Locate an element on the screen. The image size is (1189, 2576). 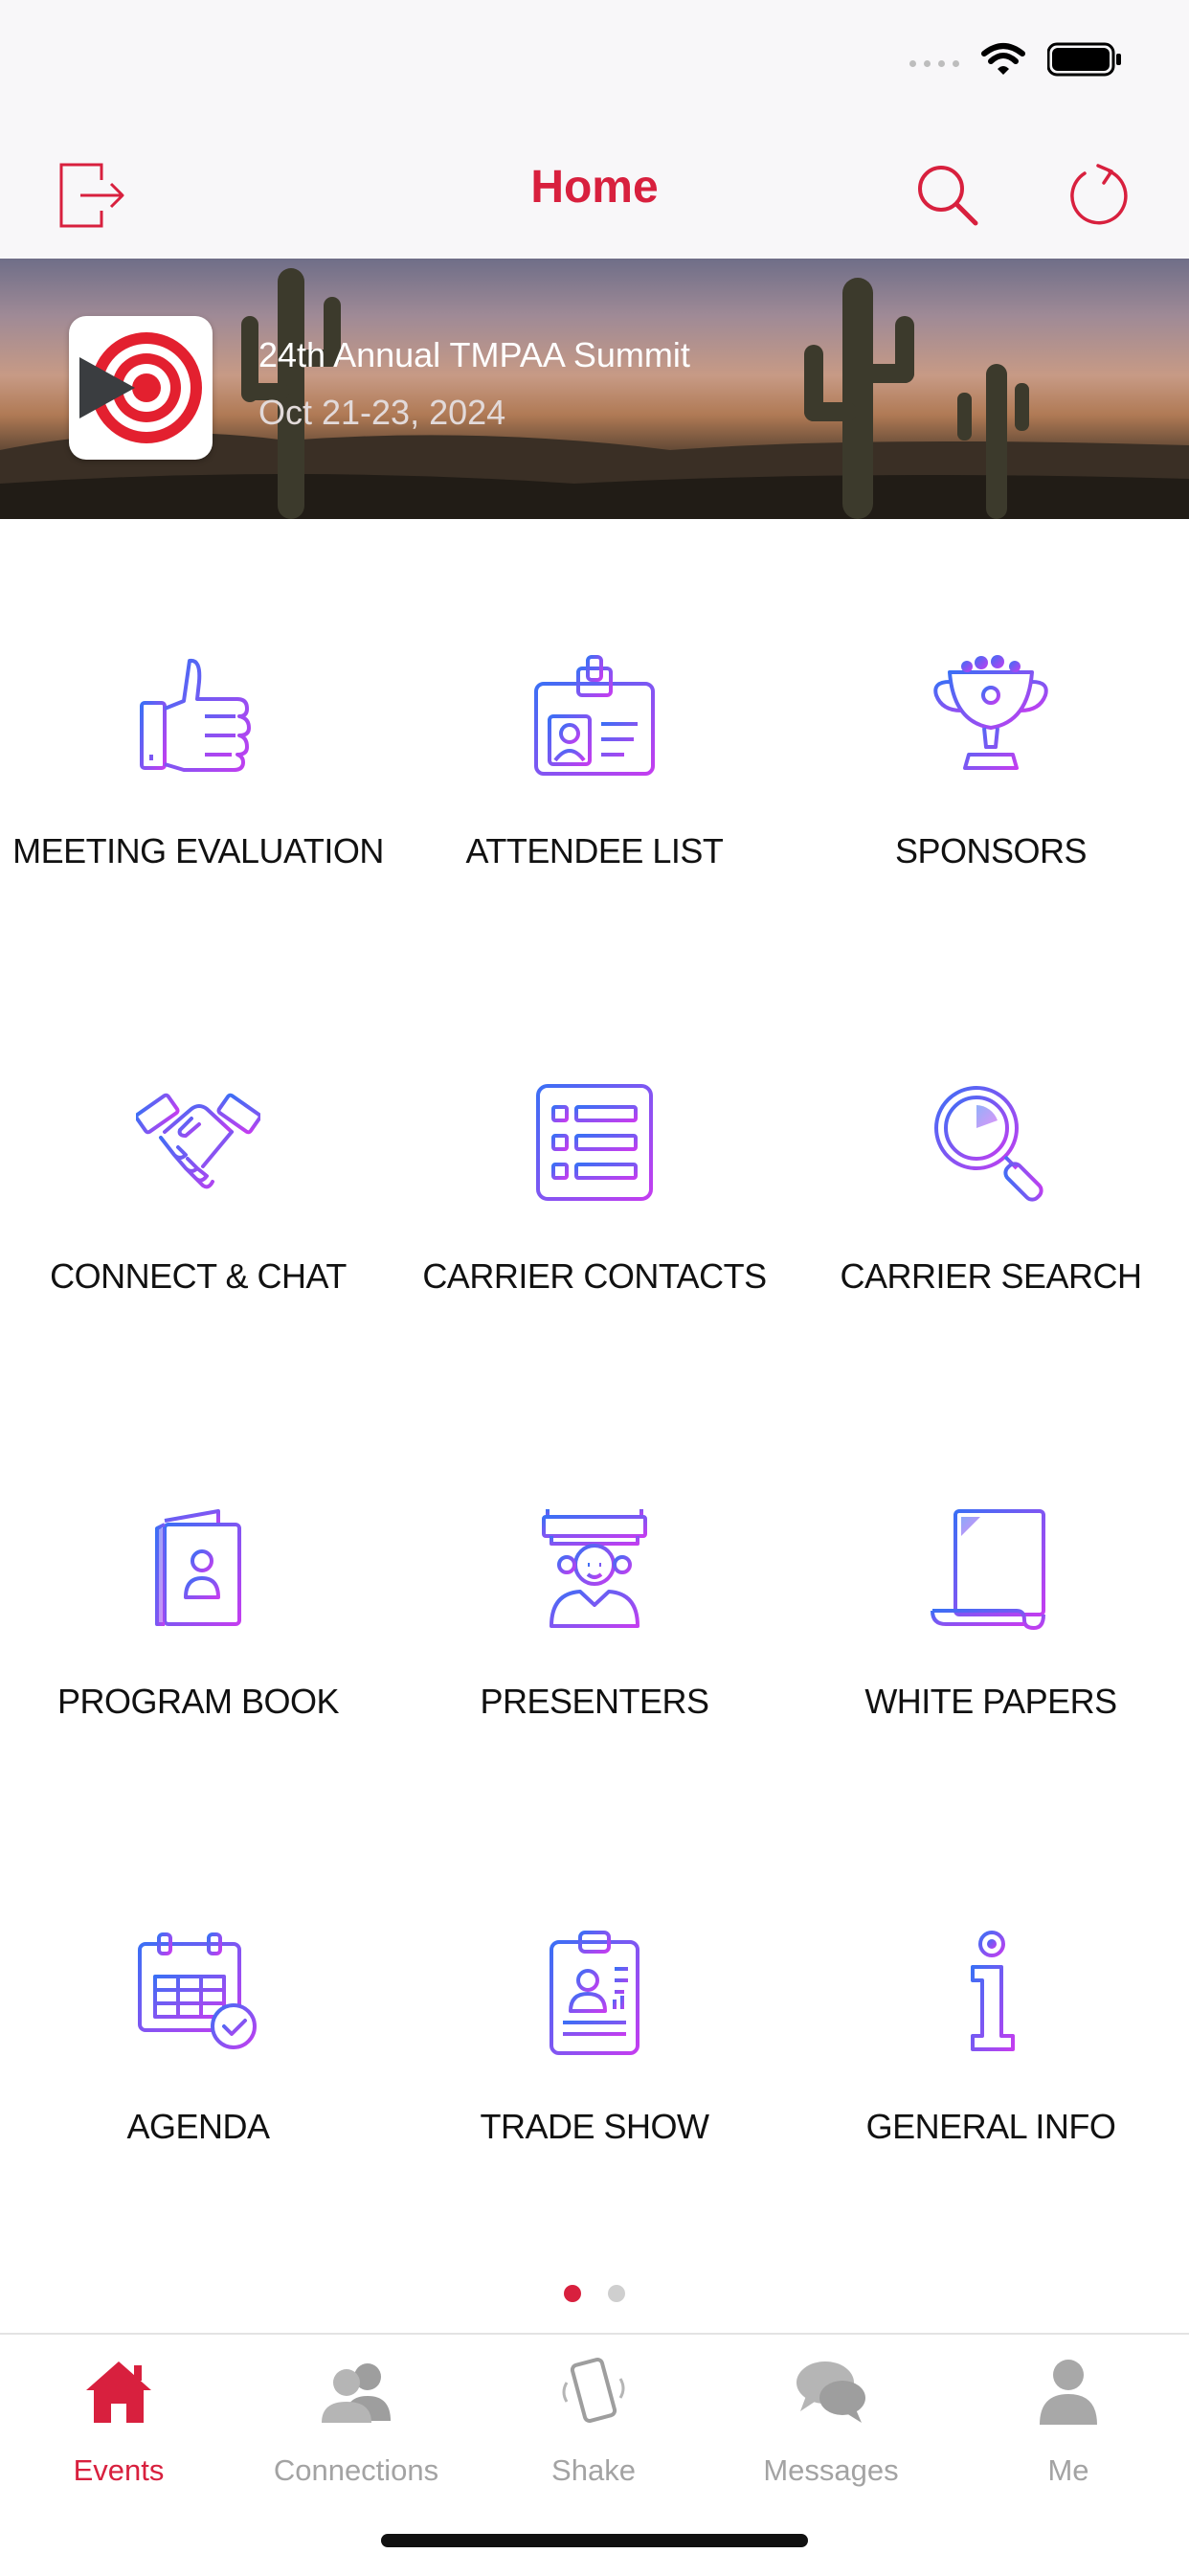
trade-show-tile: TRADE SHOW is located at coordinates (594, 2007).